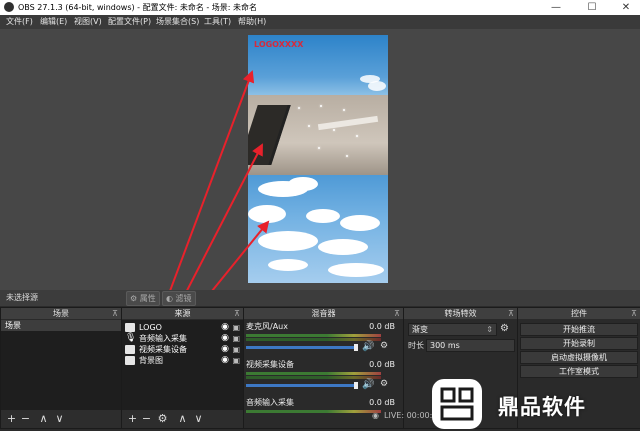 The width and height of the screenshot is (640, 431). I want to click on channel-name: 音频输入采集, so click(270, 402).